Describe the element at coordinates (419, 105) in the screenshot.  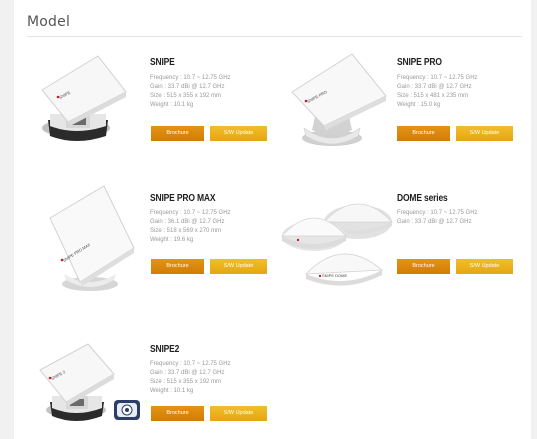
I see `product-spec: Weight : 15.0 kg` at that location.